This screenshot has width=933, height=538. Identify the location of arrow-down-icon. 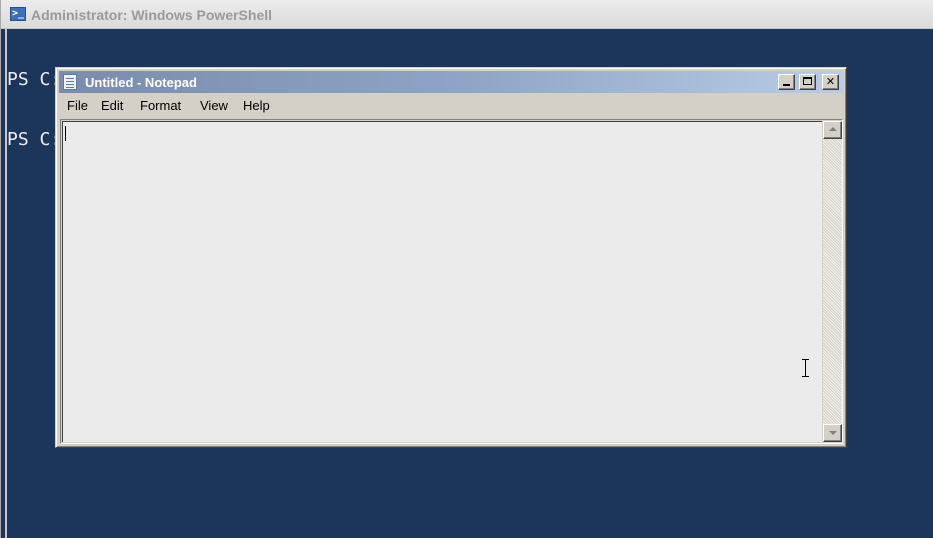
(833, 433).